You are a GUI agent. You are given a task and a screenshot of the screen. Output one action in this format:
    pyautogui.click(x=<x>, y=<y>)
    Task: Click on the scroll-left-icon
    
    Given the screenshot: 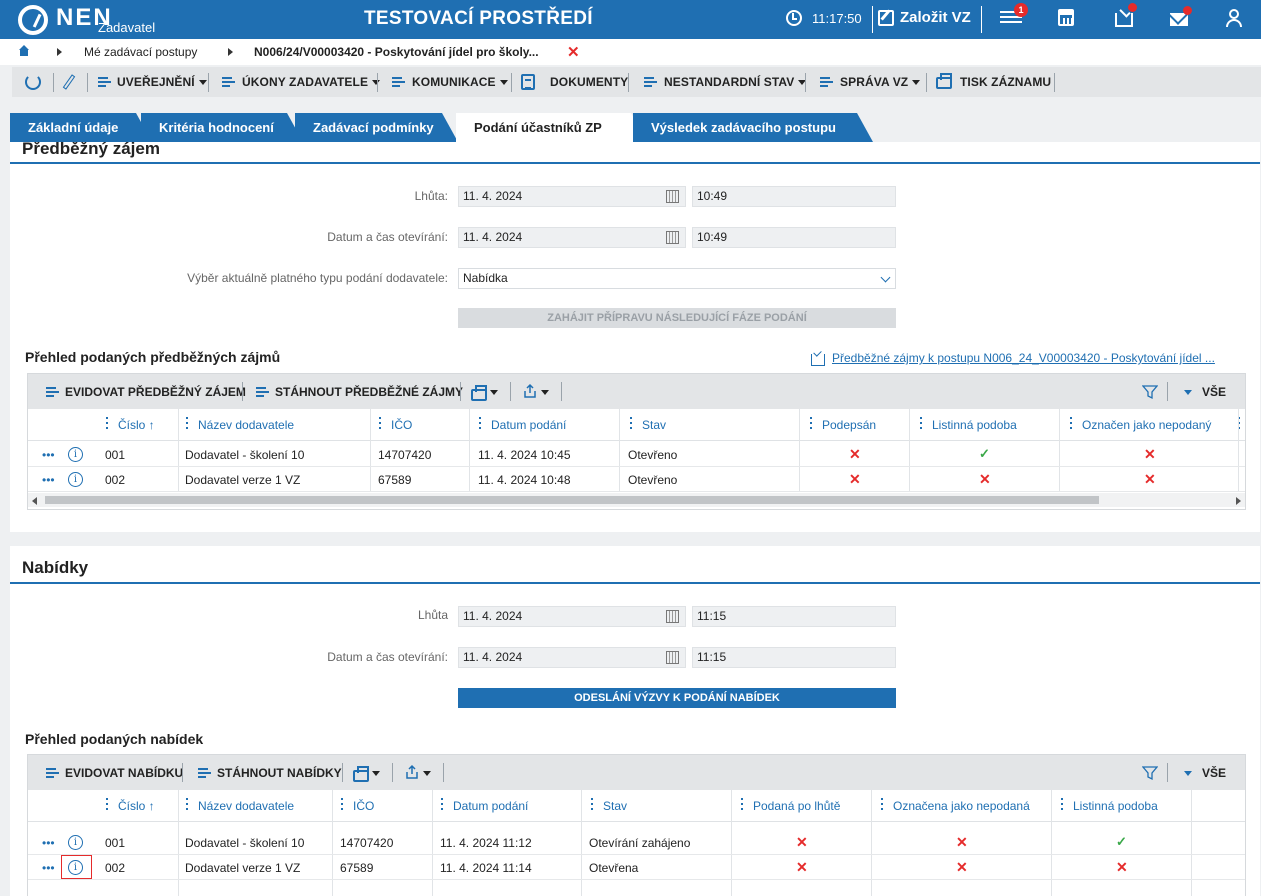 What is the action you would take?
    pyautogui.click(x=34, y=501)
    